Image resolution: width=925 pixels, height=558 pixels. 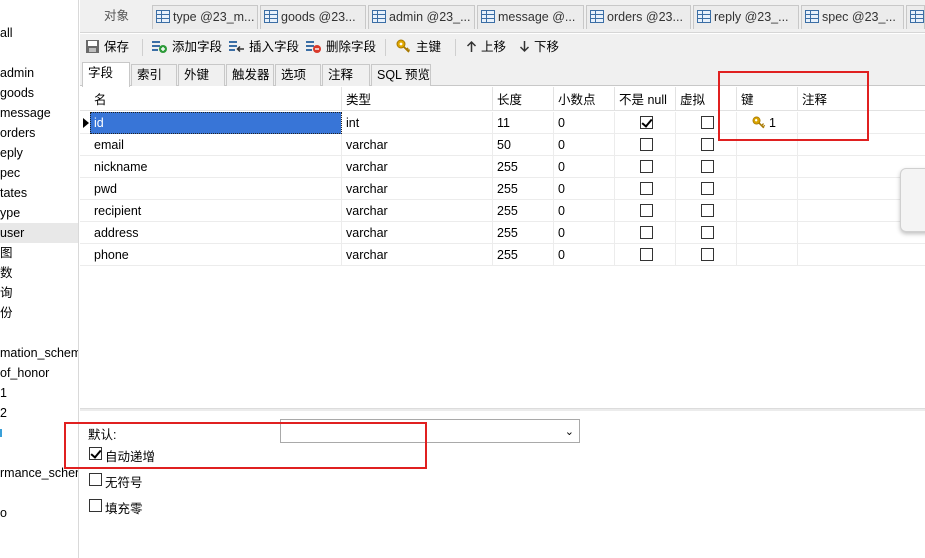 What do you see at coordinates (186, 47) in the screenshot?
I see `add-field-button: 添加字段` at bounding box center [186, 47].